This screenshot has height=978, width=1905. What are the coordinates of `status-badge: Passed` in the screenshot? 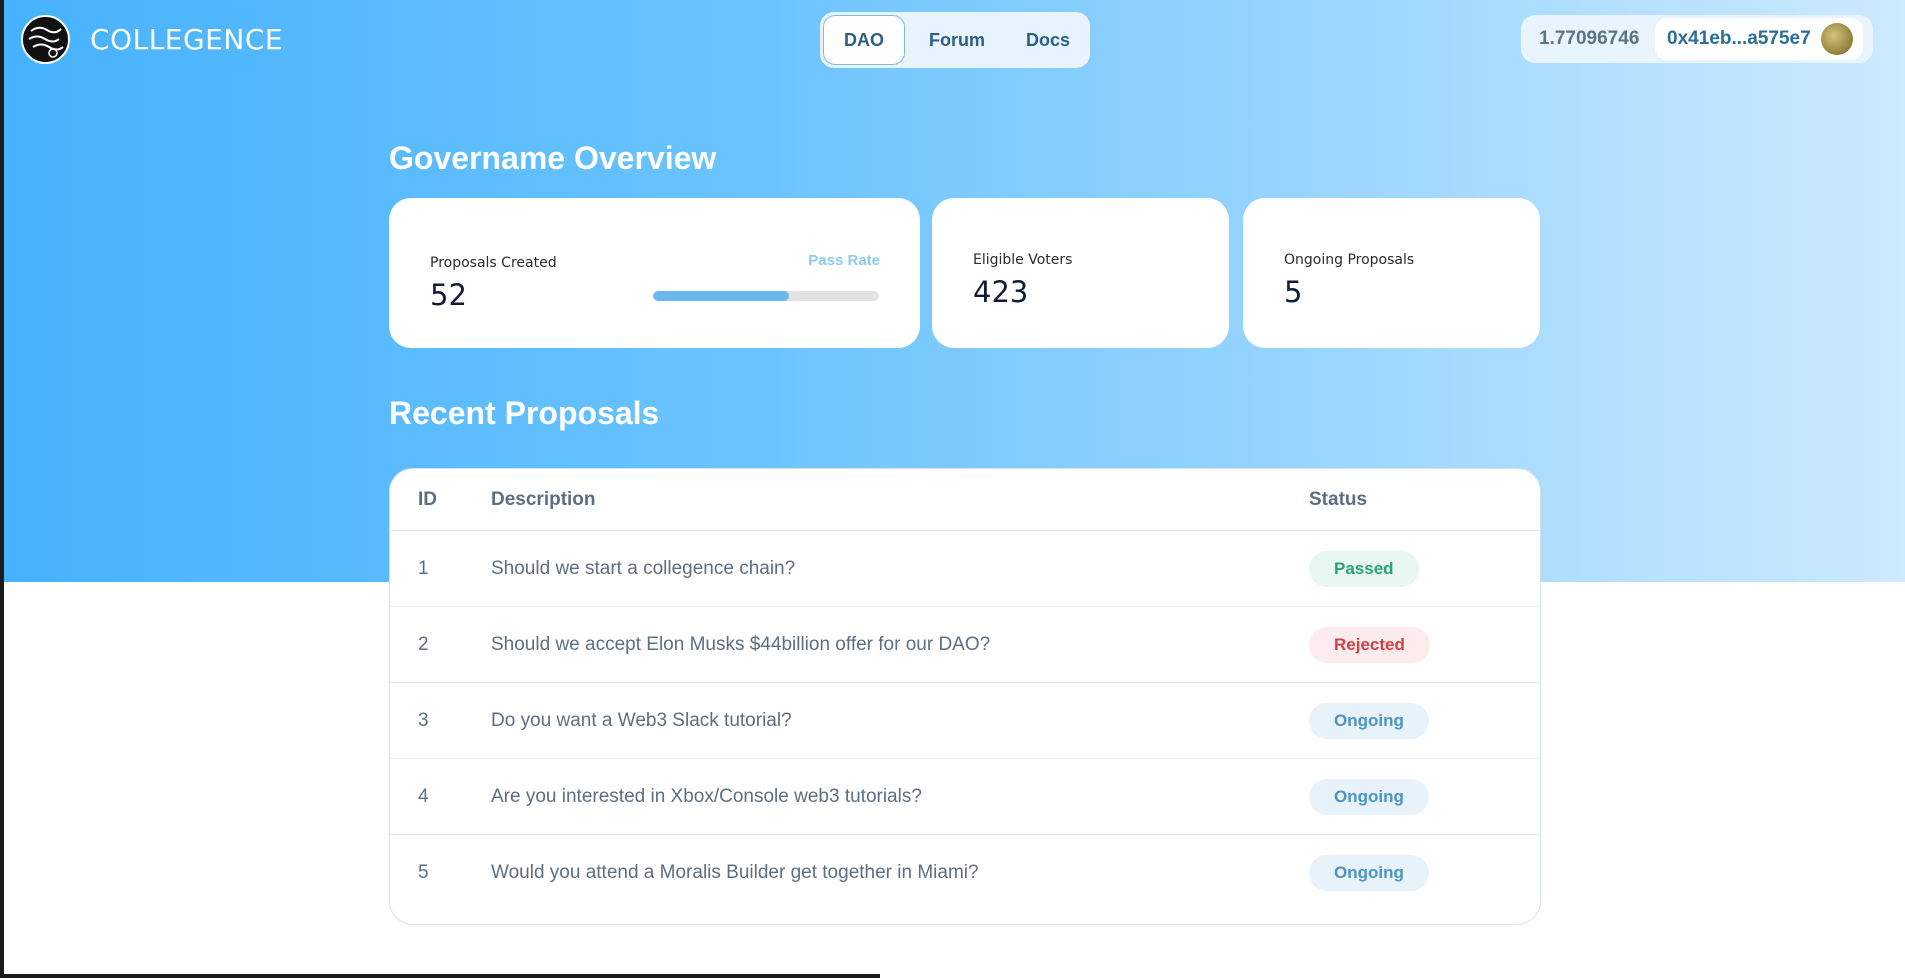 It's located at (1364, 568).